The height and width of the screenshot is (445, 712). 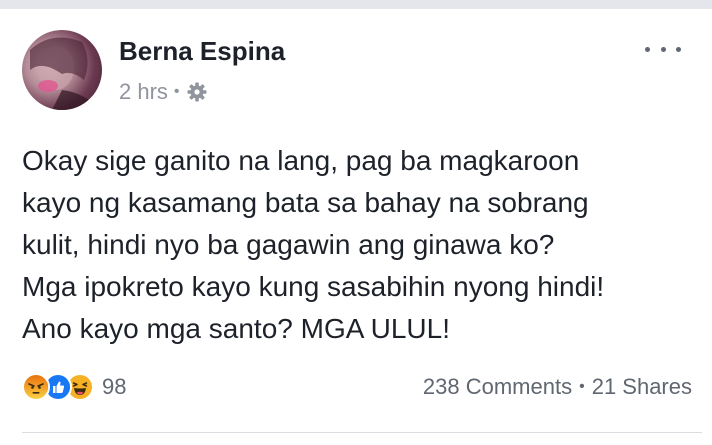 I want to click on author-name: Berna Espina, so click(x=202, y=51).